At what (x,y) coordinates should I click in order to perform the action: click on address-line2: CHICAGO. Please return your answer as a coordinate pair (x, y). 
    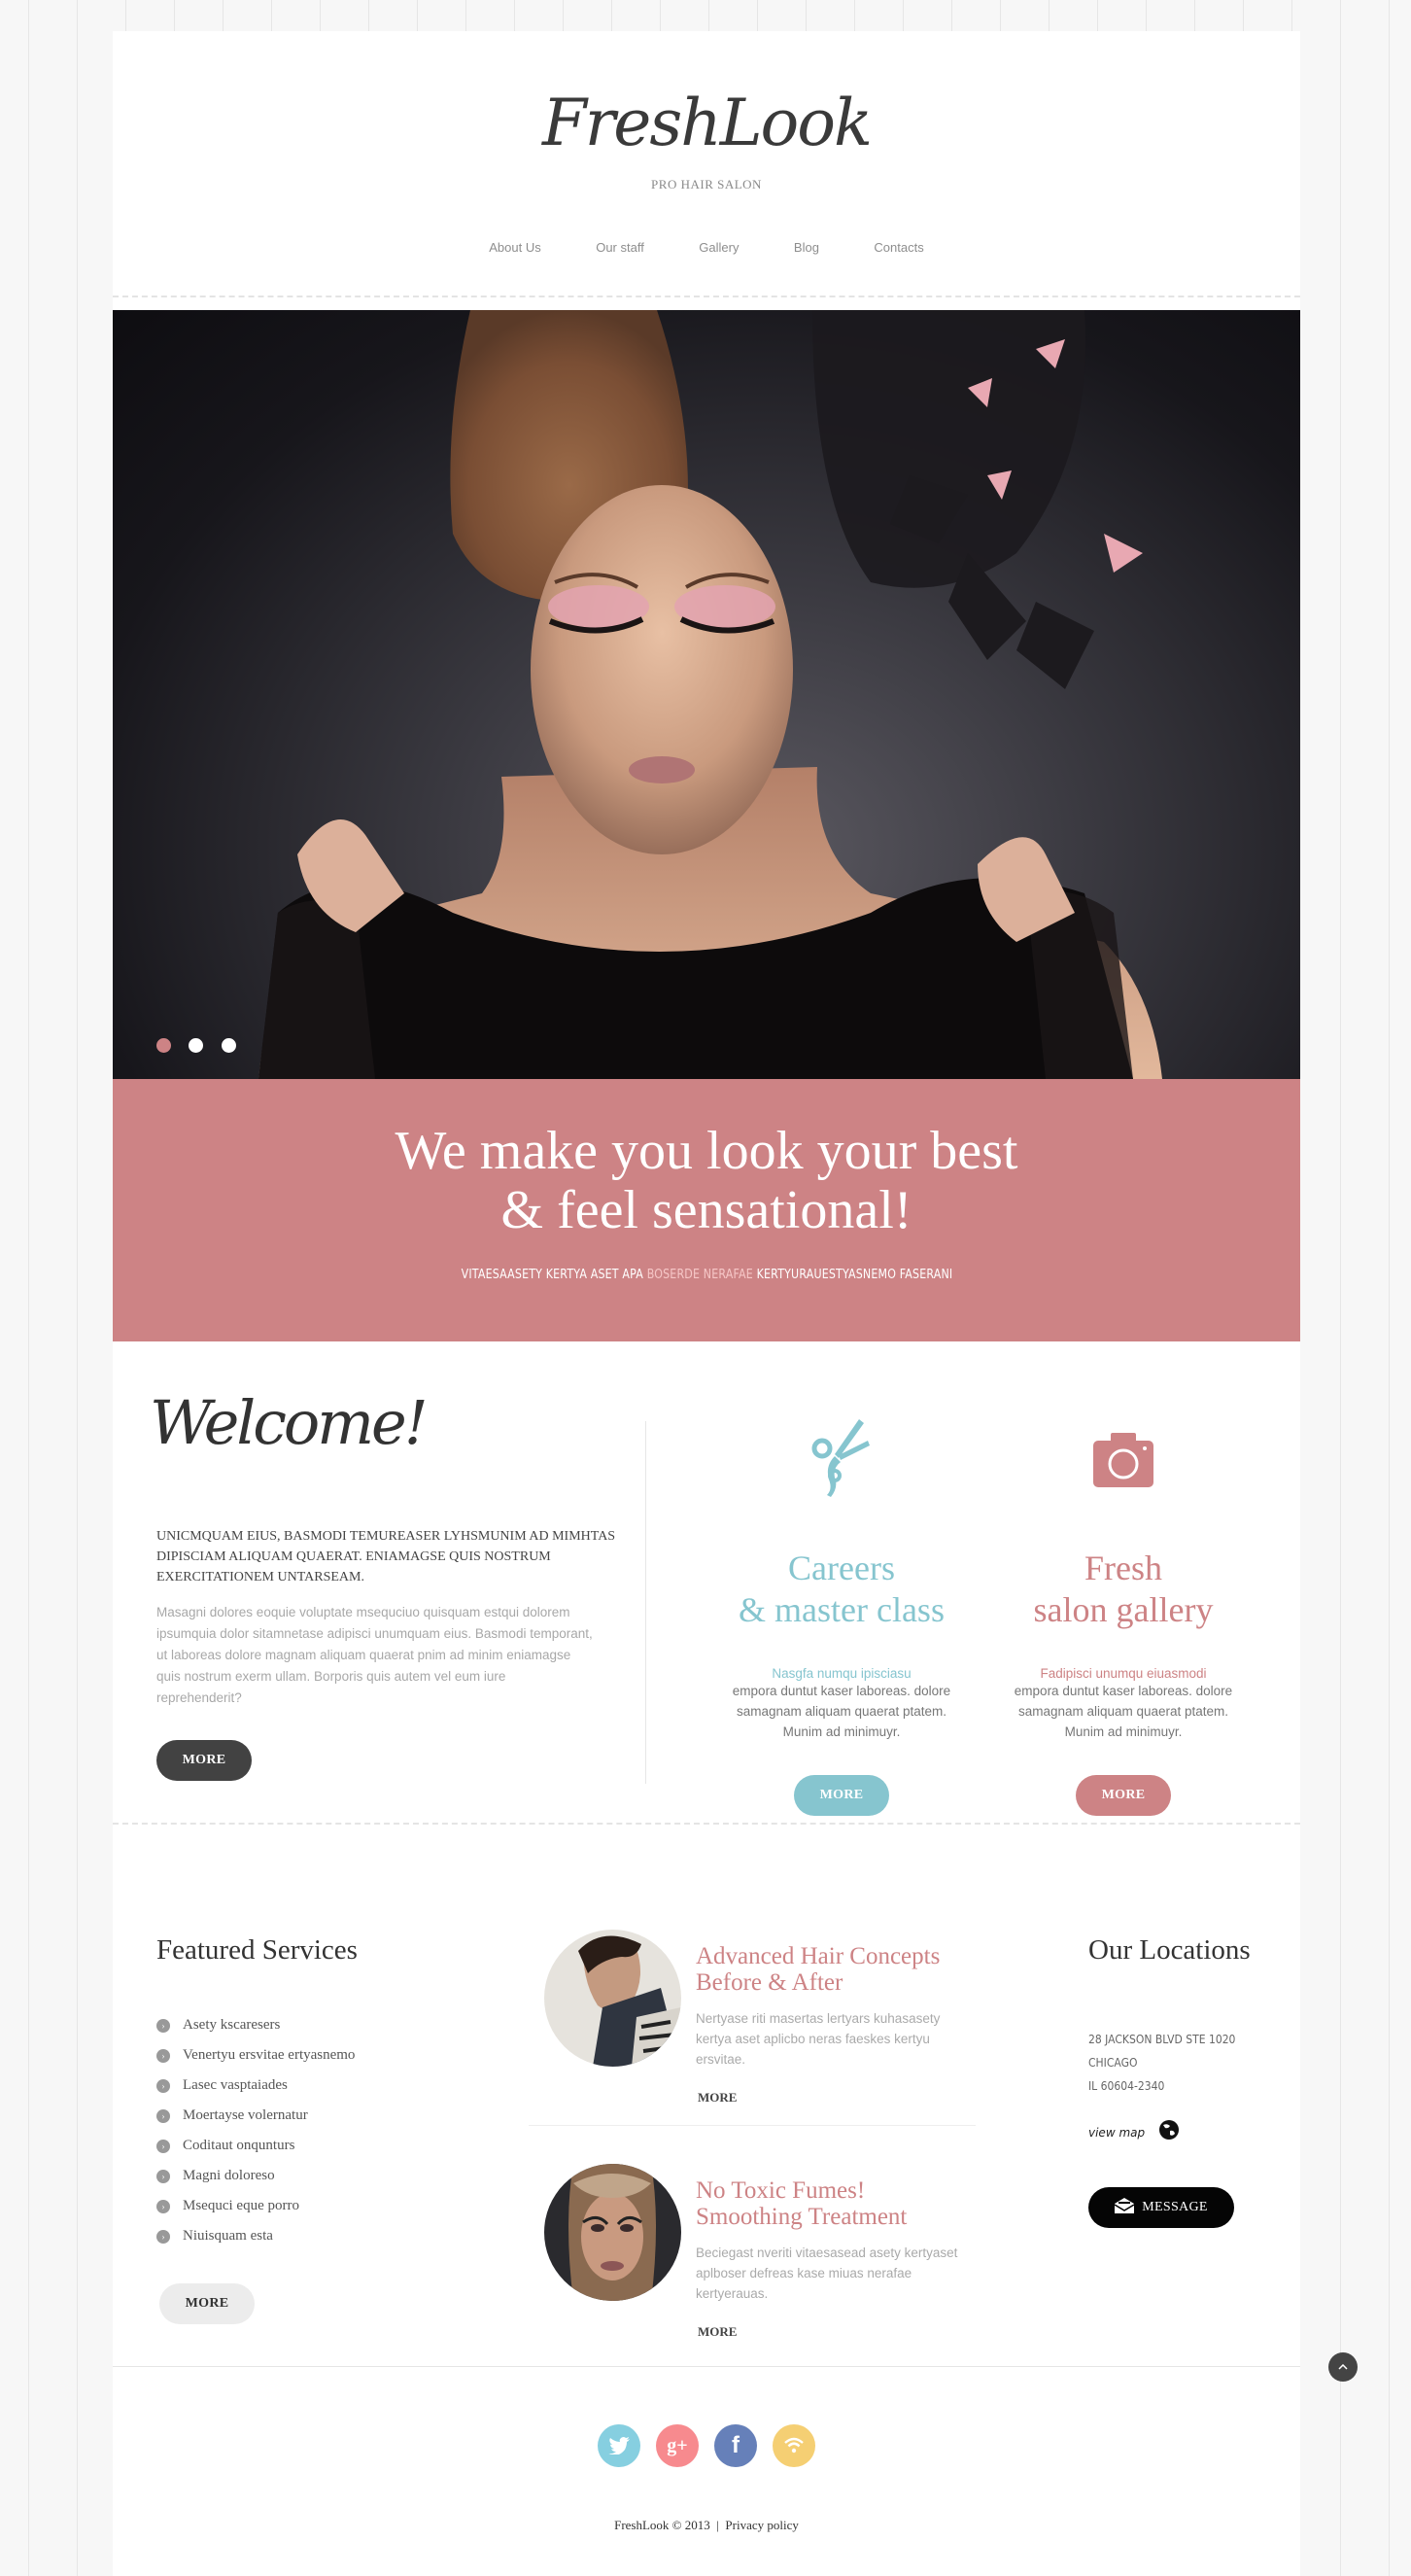
    Looking at the image, I should click on (1113, 2063).